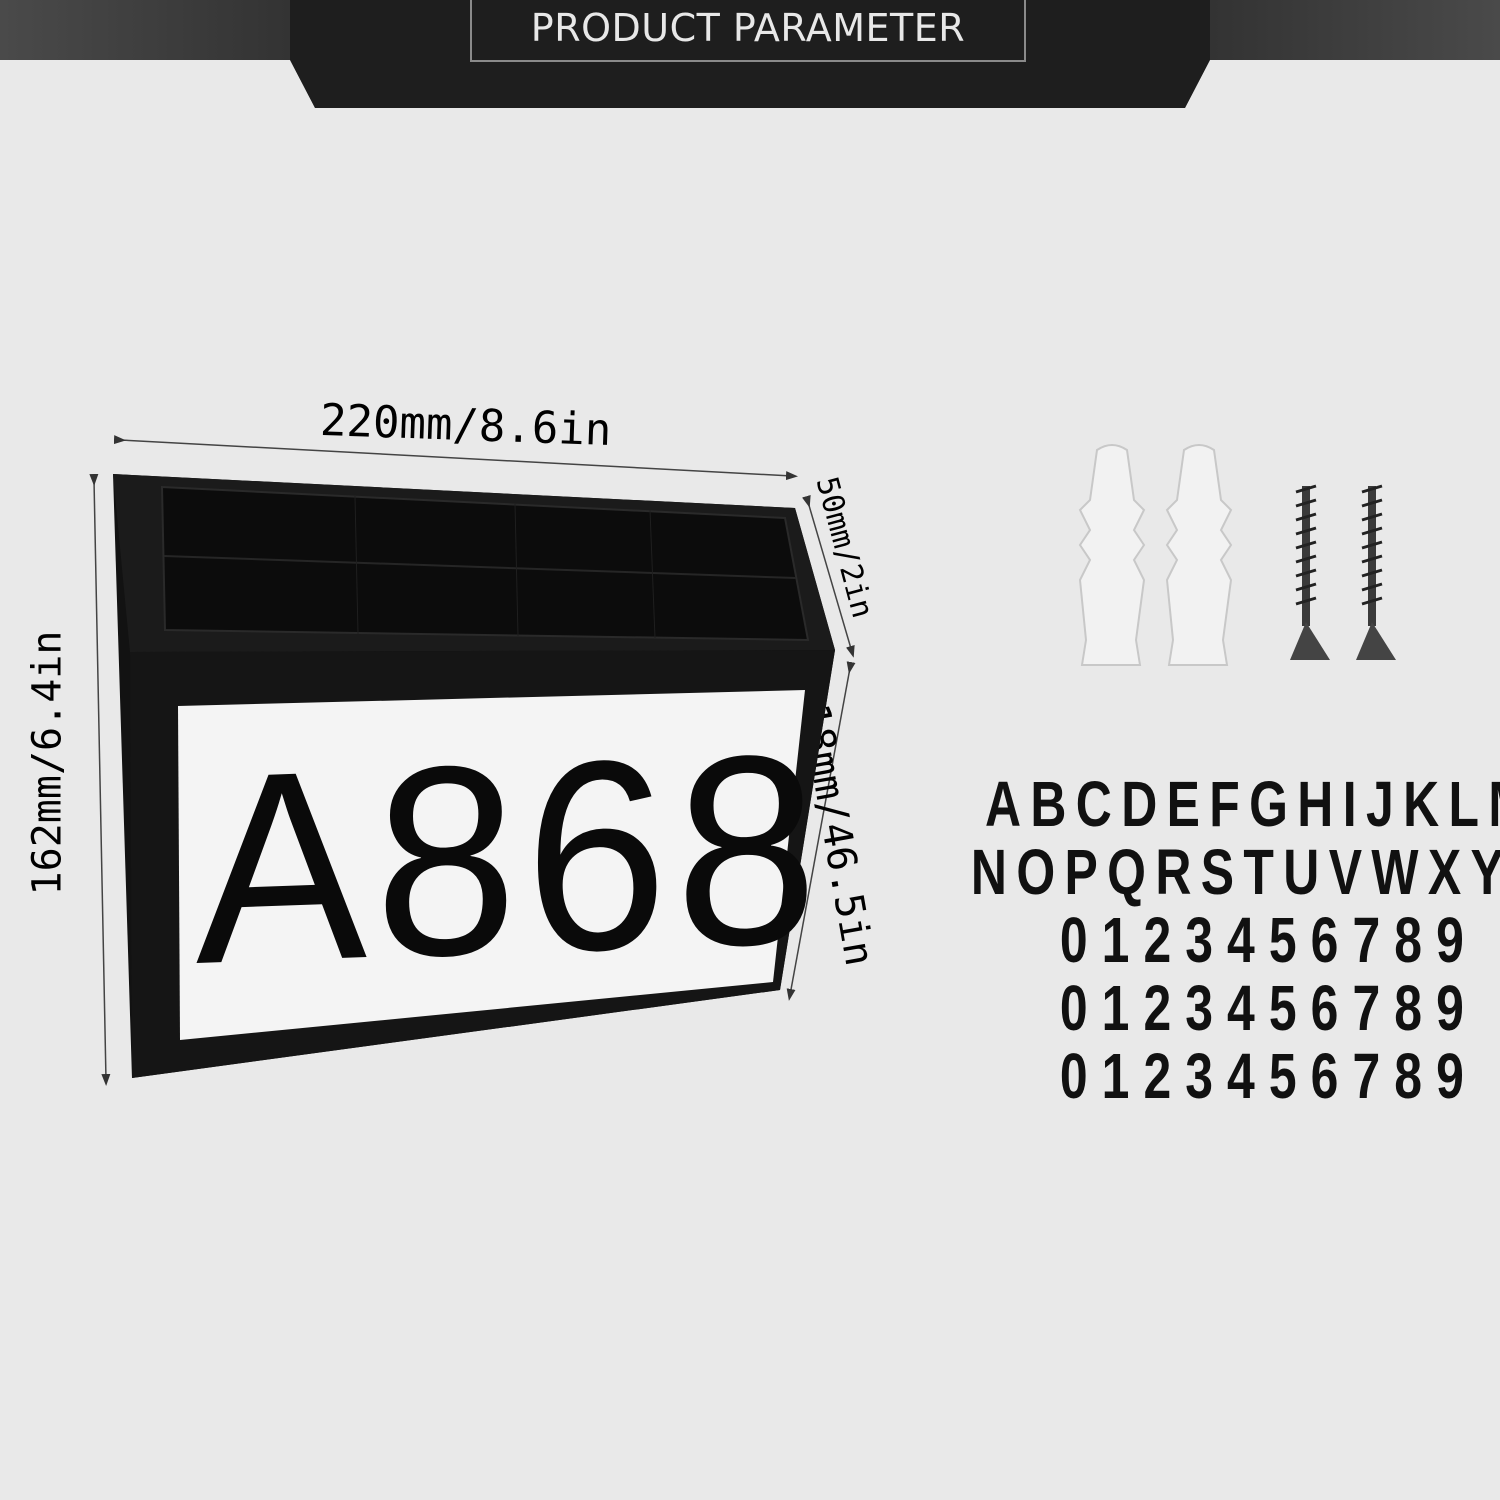 This screenshot has height=1500, width=1500. I want to click on letter-row: NOPQRSTUVWXYZ, so click(1235, 872).